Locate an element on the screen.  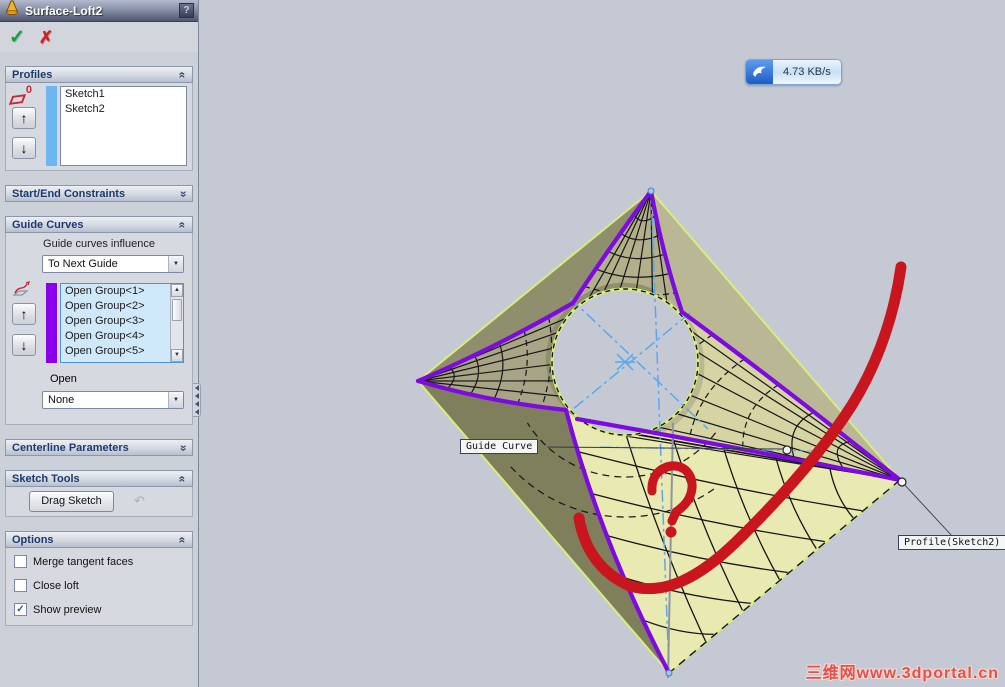
ok-button: ✓ is located at coordinates (17, 37).